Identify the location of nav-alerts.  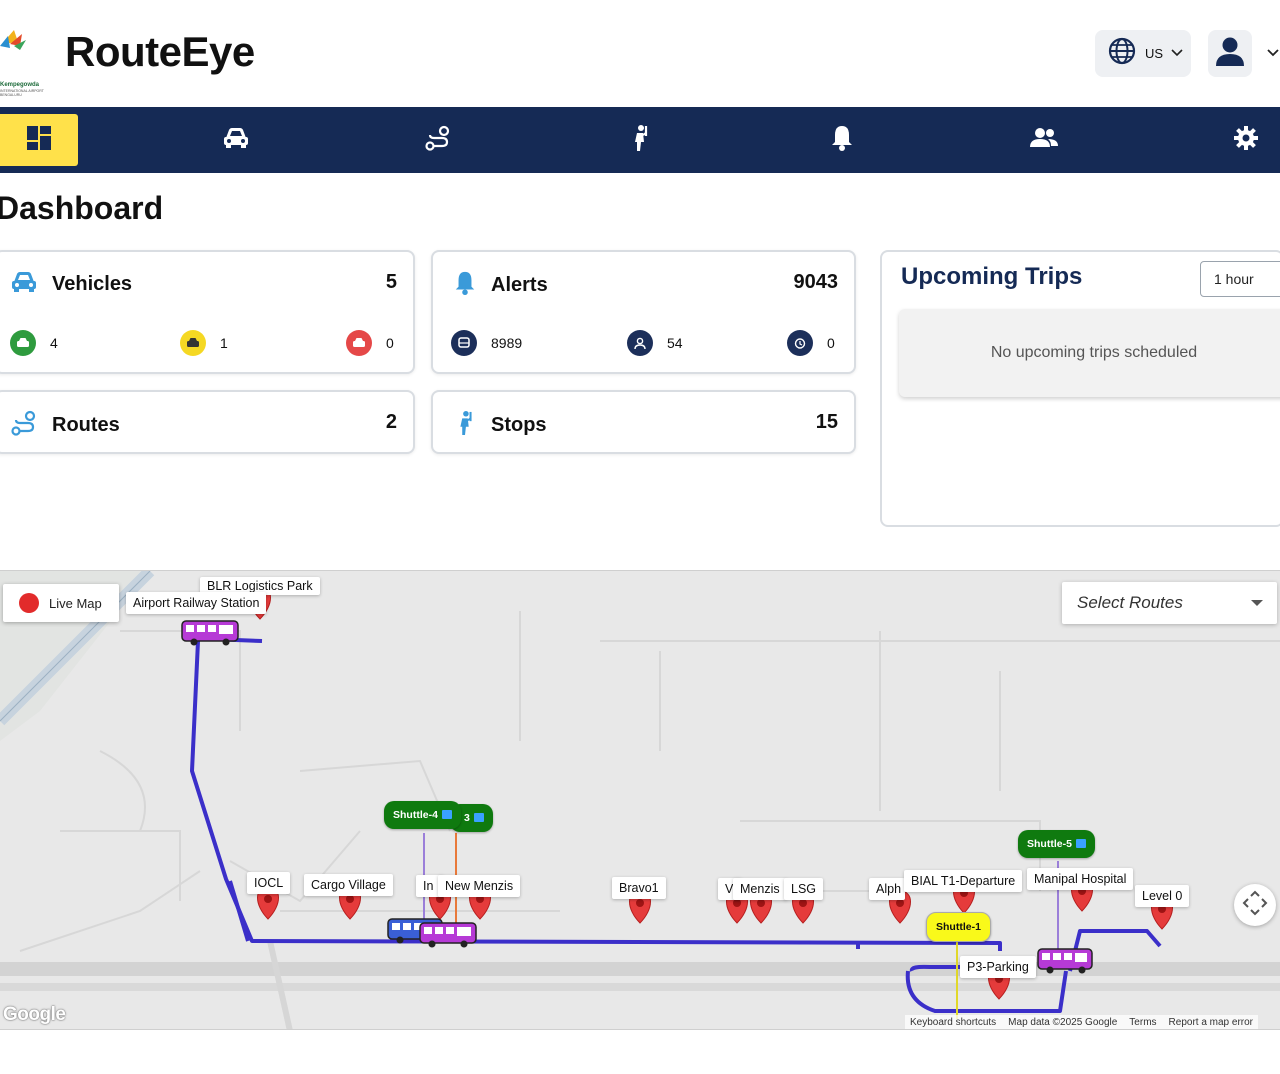
(842, 140).